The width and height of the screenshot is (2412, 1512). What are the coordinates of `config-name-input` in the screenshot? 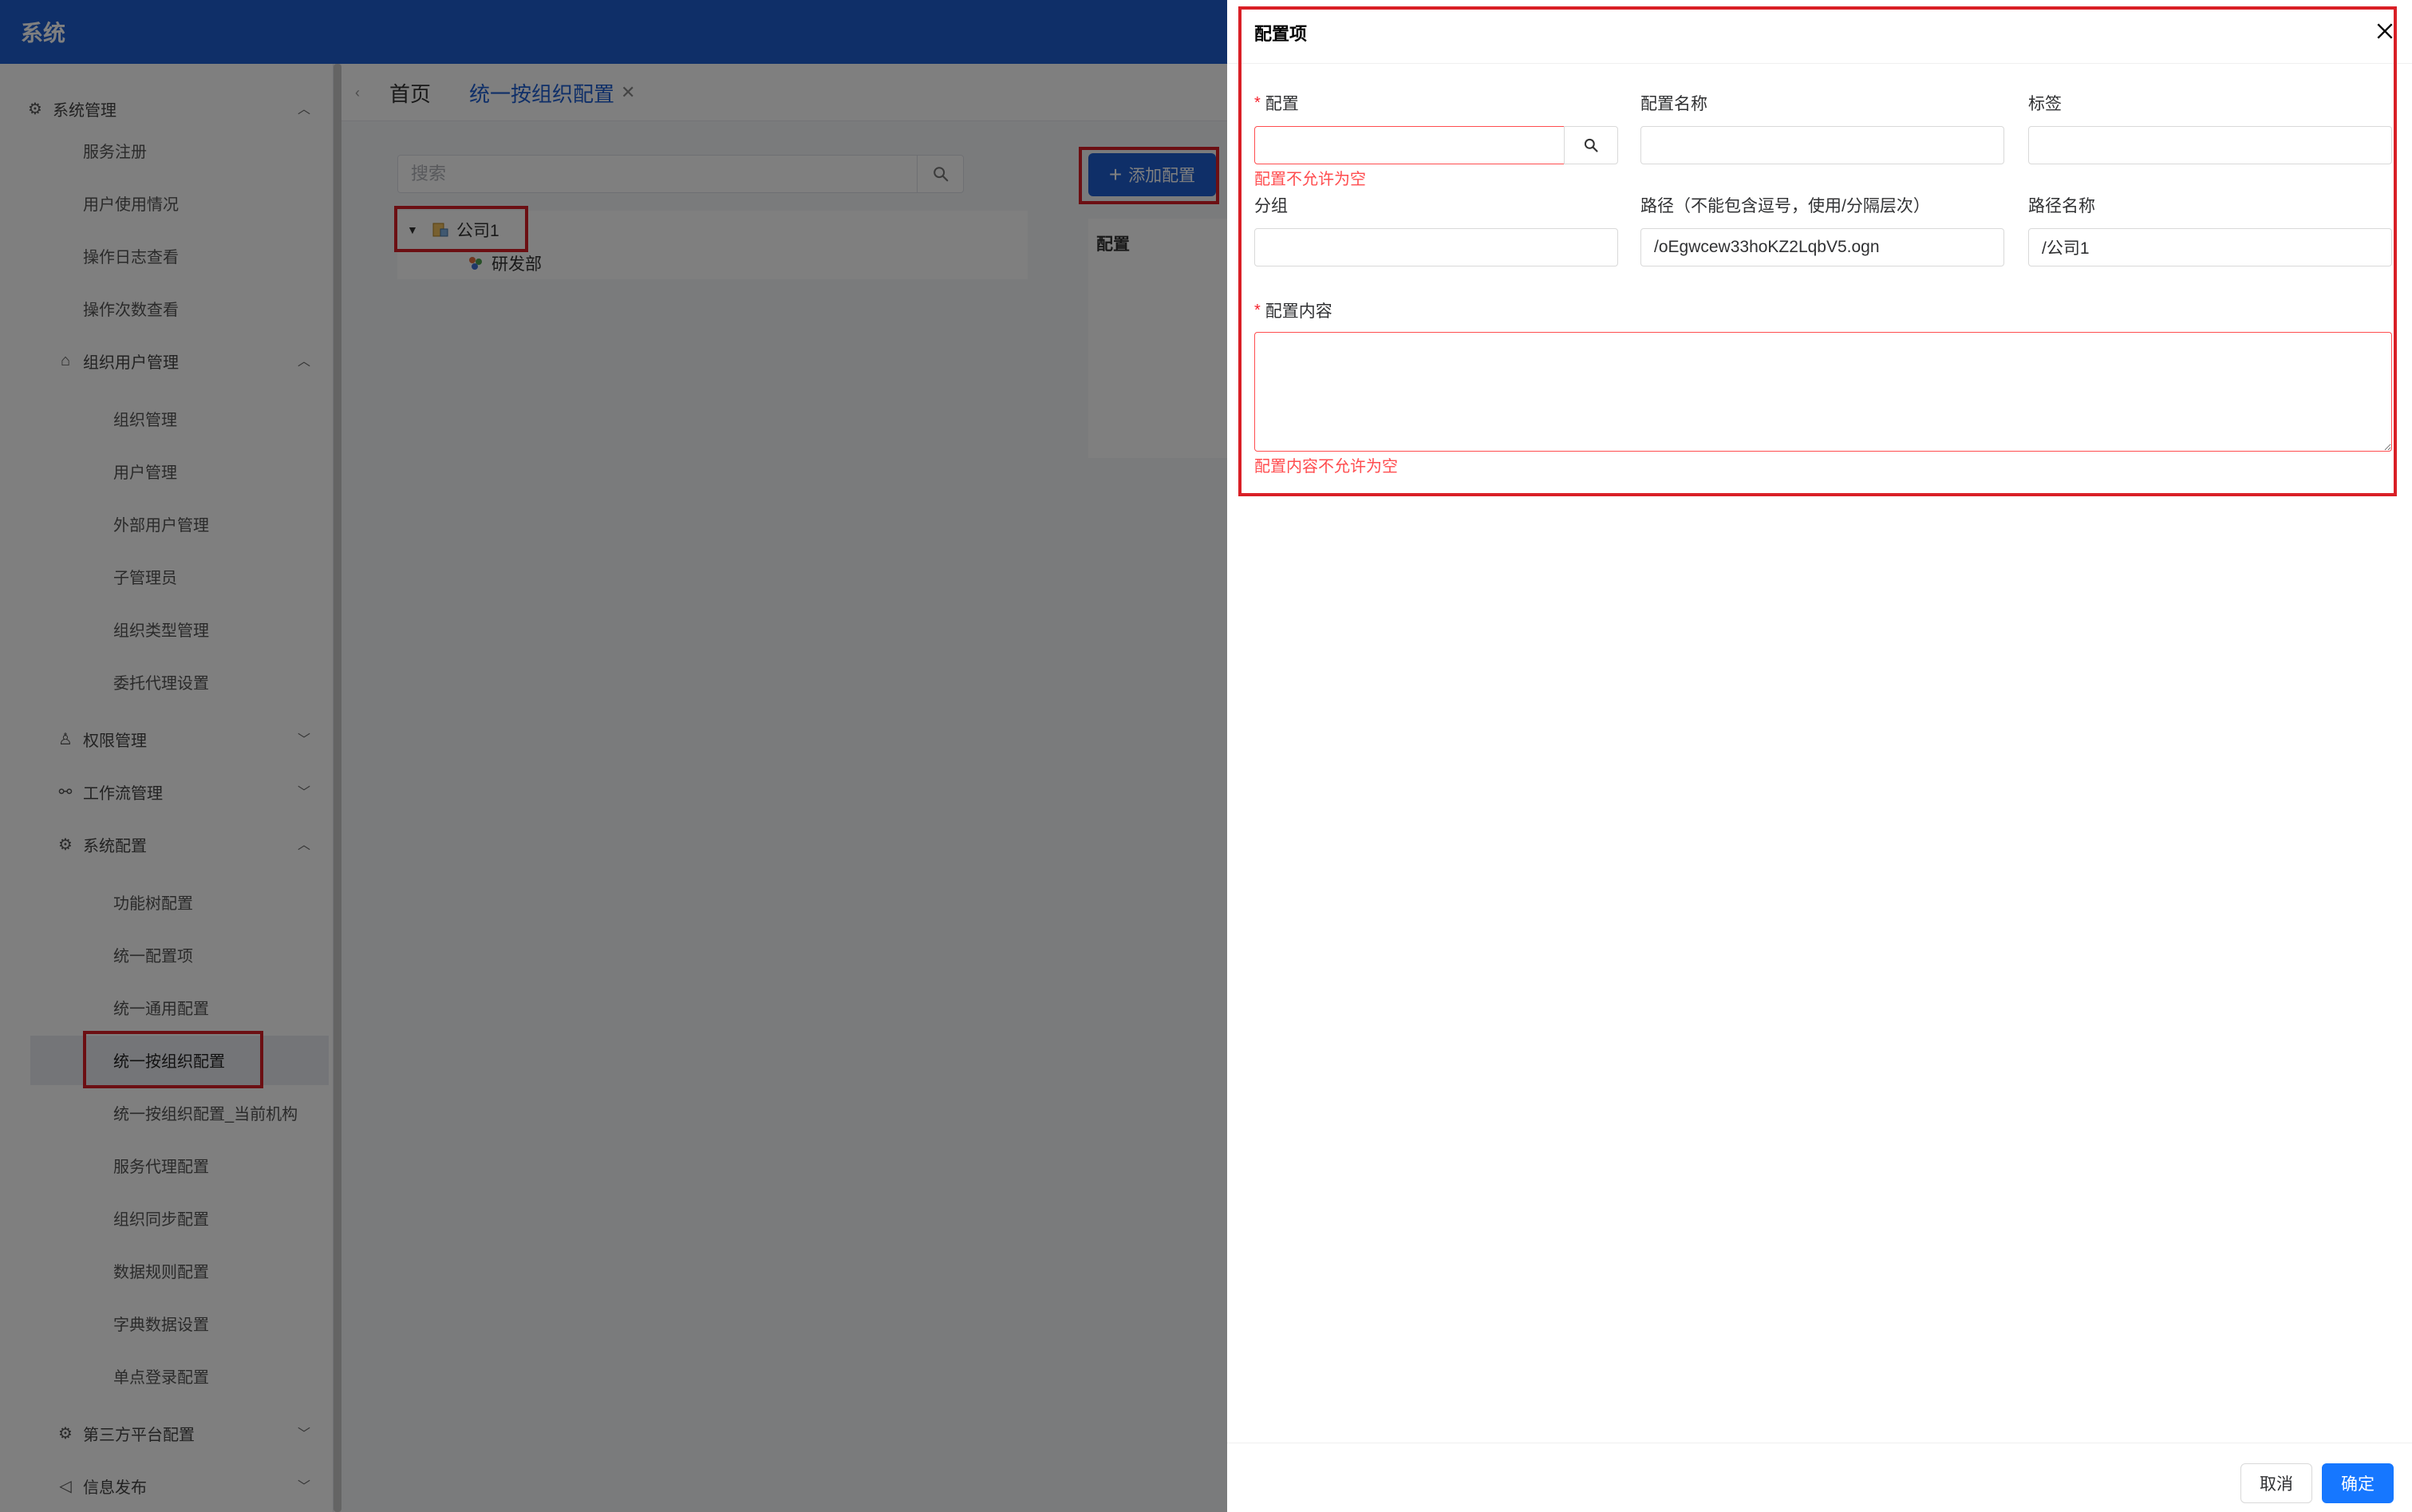 It's located at (1822, 145).